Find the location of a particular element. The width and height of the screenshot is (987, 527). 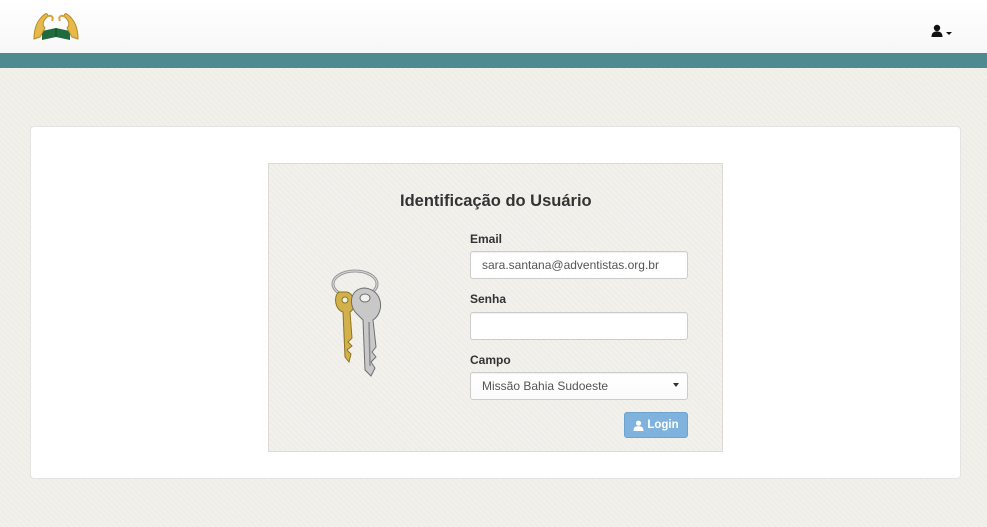

logo-icon is located at coordinates (56, 27).